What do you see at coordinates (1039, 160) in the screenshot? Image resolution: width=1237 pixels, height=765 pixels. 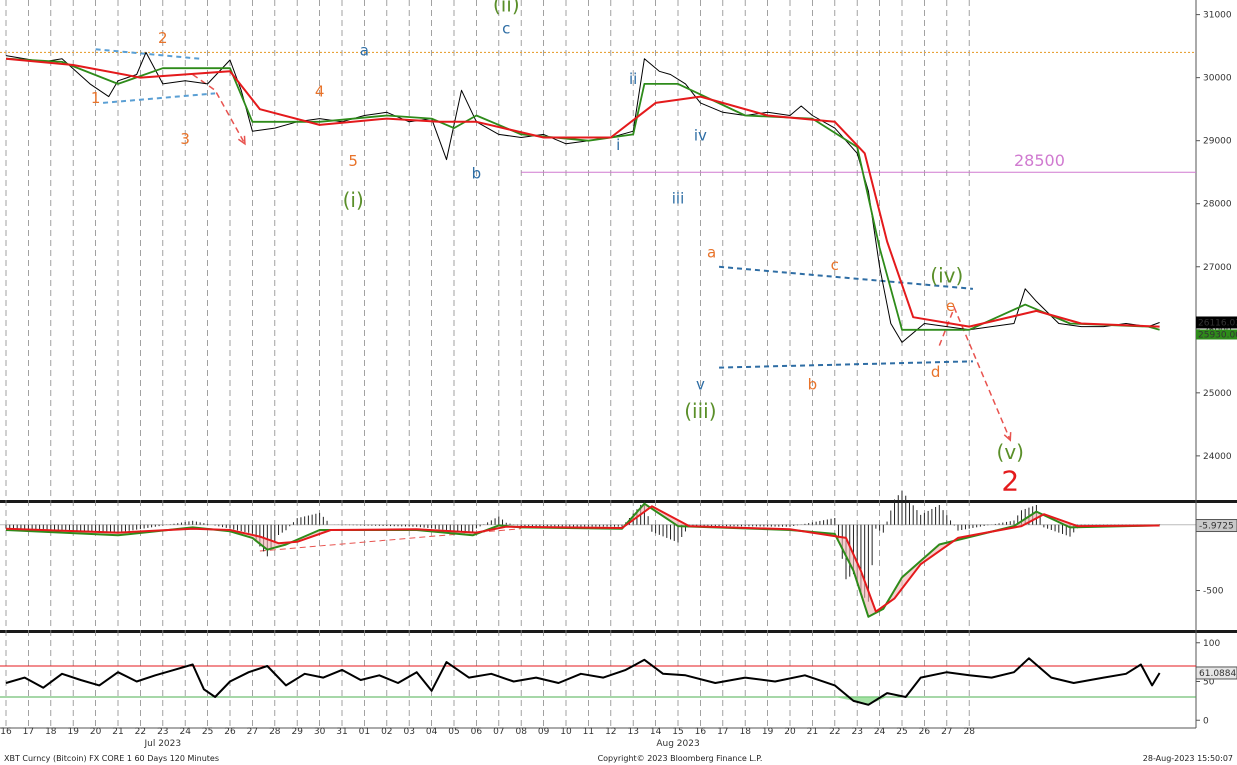 I see `level-28500-label: 28500` at bounding box center [1039, 160].